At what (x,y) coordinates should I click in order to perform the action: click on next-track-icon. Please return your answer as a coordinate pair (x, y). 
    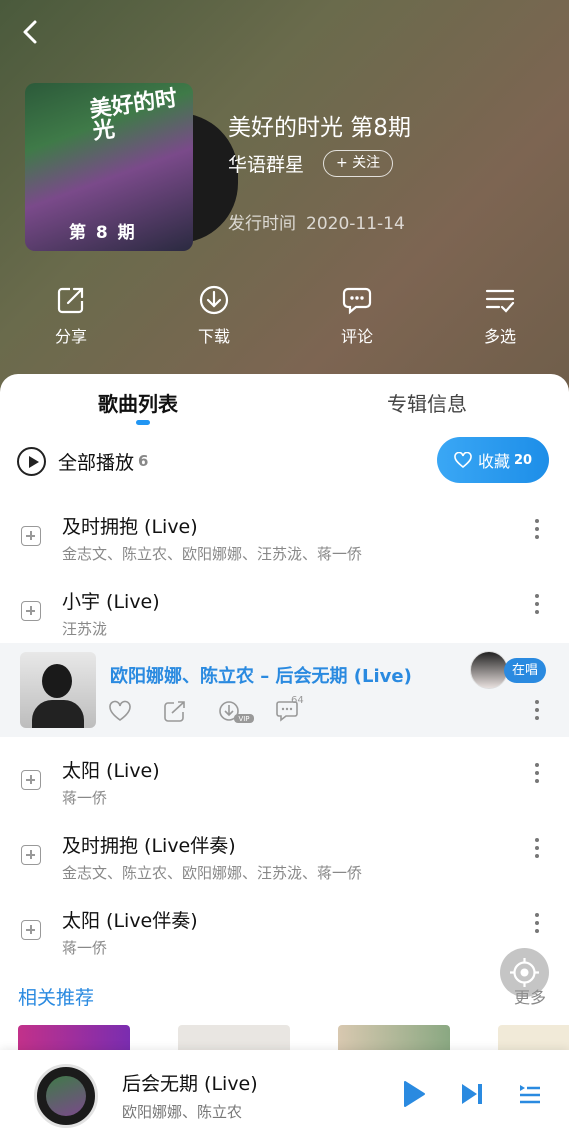
    Looking at the image, I should click on (472, 1094).